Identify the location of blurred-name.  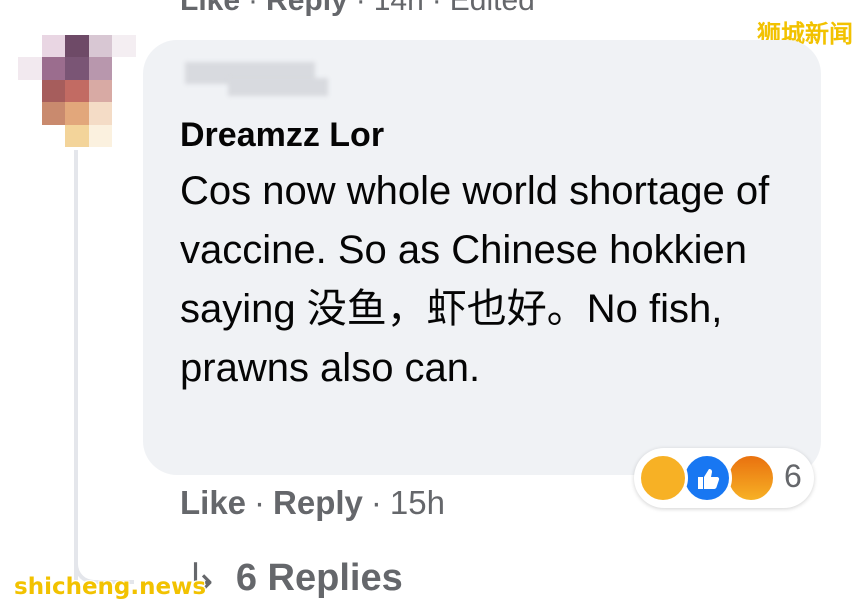
(278, 87).